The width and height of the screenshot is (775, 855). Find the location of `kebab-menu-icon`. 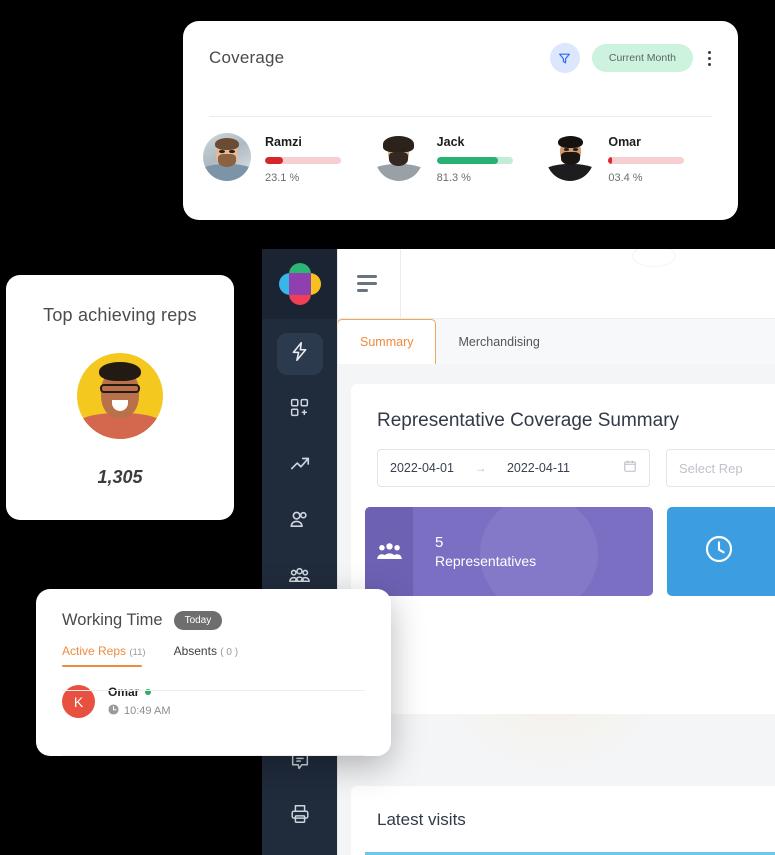

kebab-menu-icon is located at coordinates (709, 58).